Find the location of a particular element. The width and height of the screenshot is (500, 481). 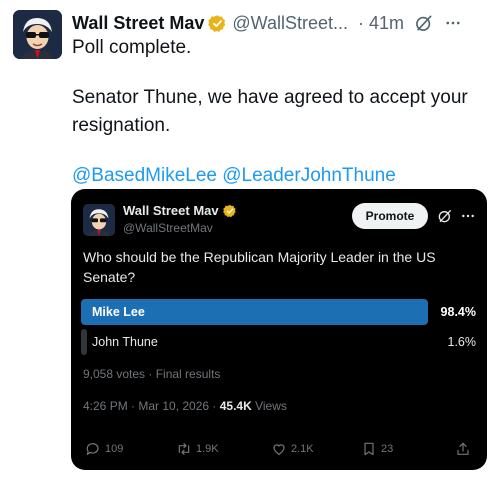

quoted-author-name-text: Wall Street Mav is located at coordinates (171, 210).